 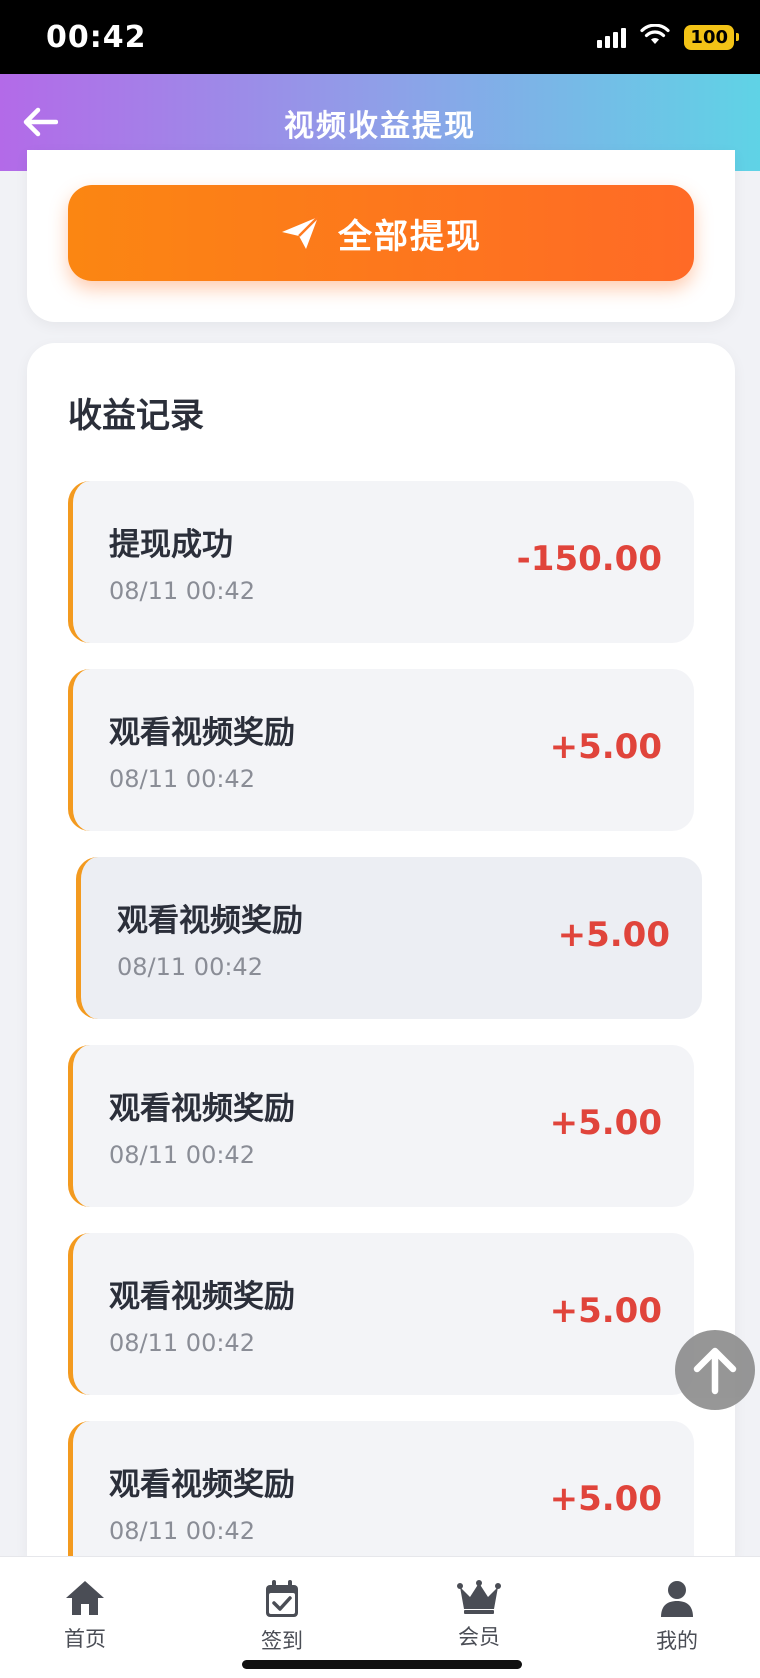 What do you see at coordinates (171, 545) in the screenshot?
I see `record-title: 提现成功` at bounding box center [171, 545].